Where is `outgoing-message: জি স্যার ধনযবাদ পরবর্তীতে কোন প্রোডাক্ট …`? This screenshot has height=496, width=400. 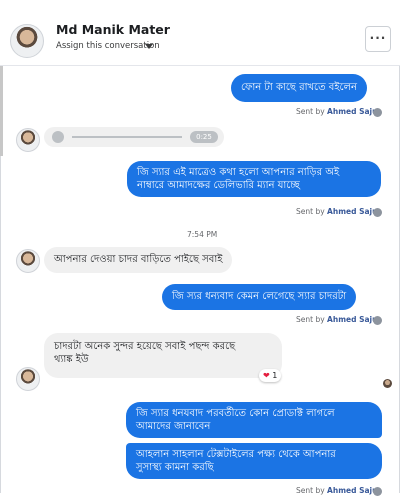
outgoing-message: জি স্যার ধনযবাদ পরবর্তীতে কোন প্রোডাক্ট … is located at coordinates (254, 420).